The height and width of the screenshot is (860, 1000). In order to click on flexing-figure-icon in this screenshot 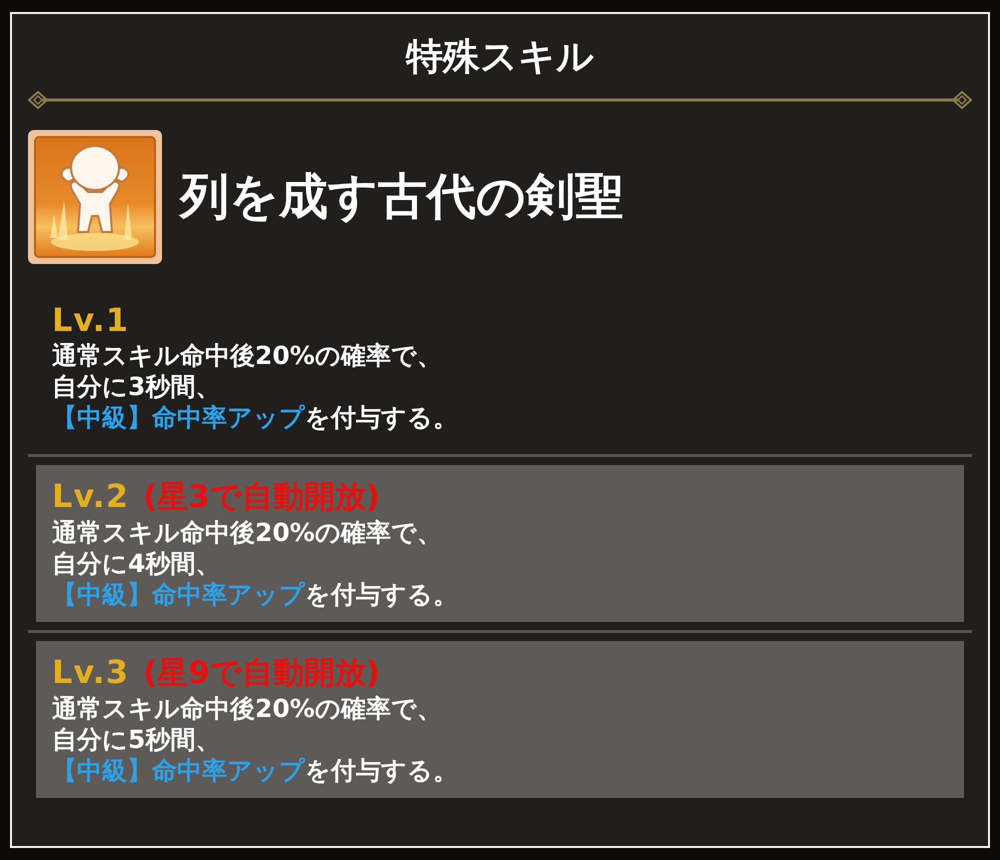, I will do `click(95, 197)`.